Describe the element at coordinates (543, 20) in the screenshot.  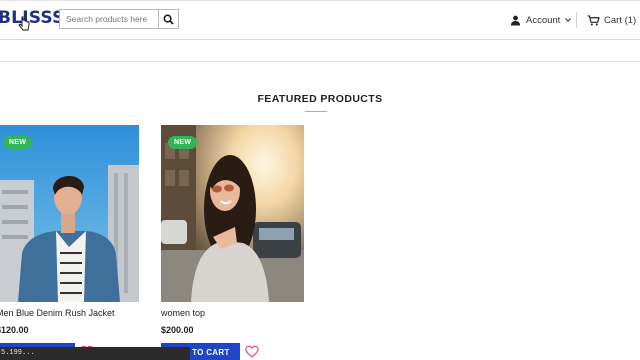
I see `account-label: Account` at that location.